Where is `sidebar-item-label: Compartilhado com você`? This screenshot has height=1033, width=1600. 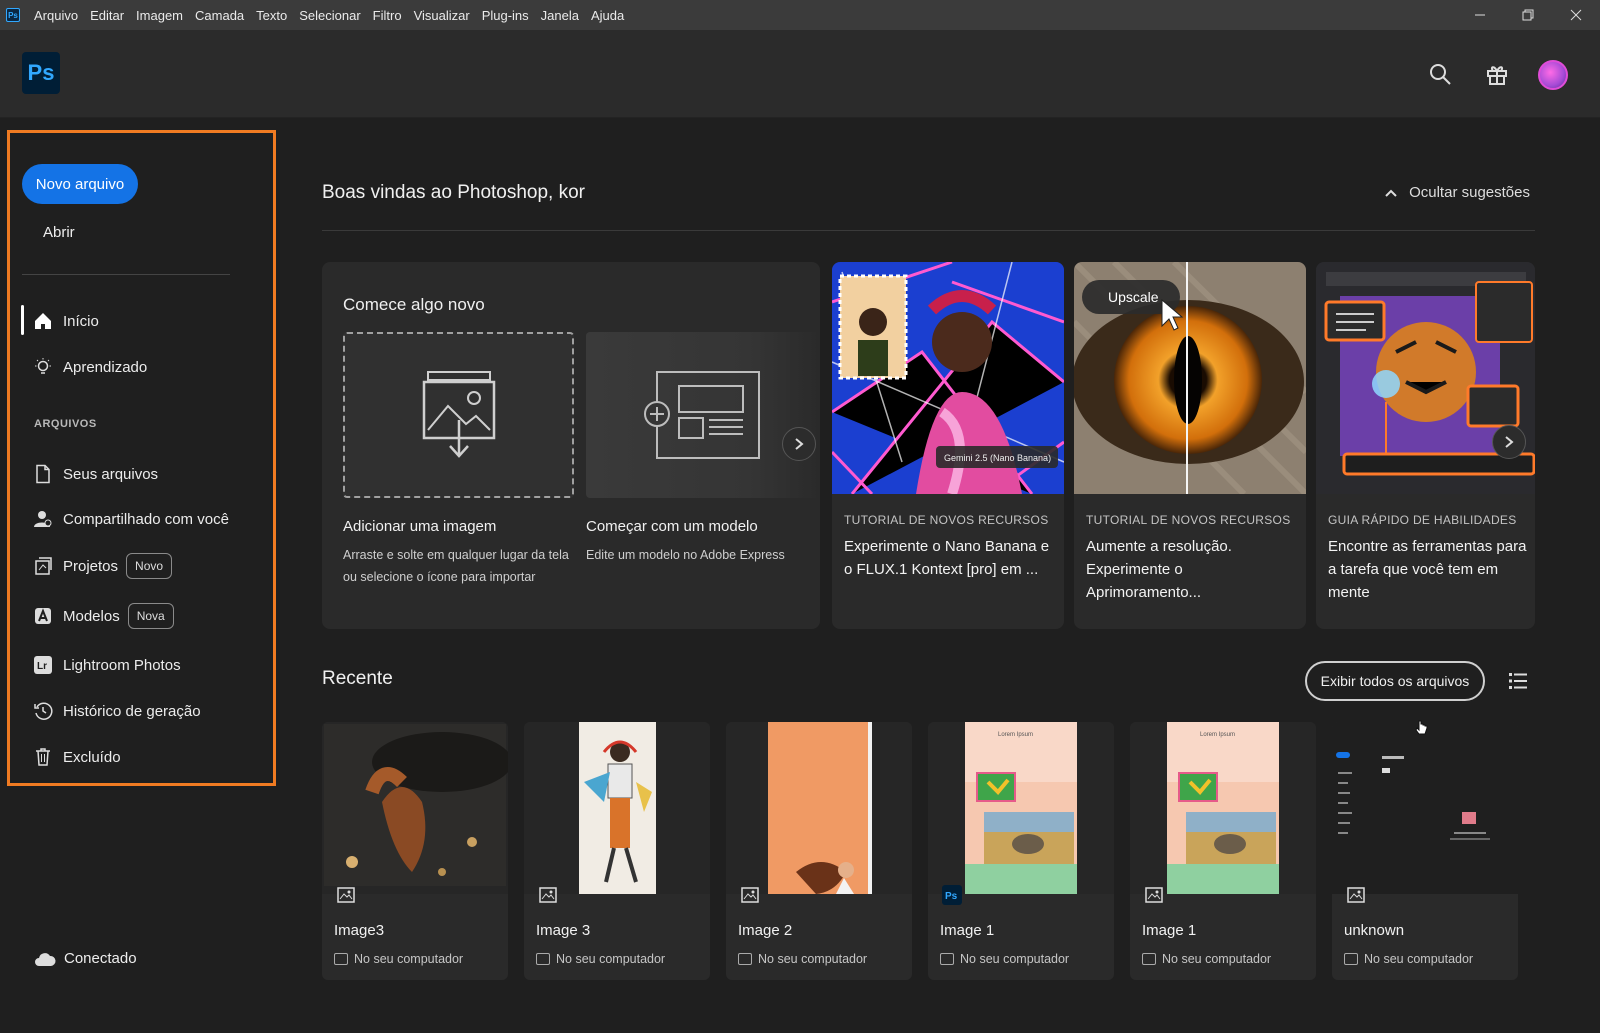 sidebar-item-label: Compartilhado com você is located at coordinates (146, 519).